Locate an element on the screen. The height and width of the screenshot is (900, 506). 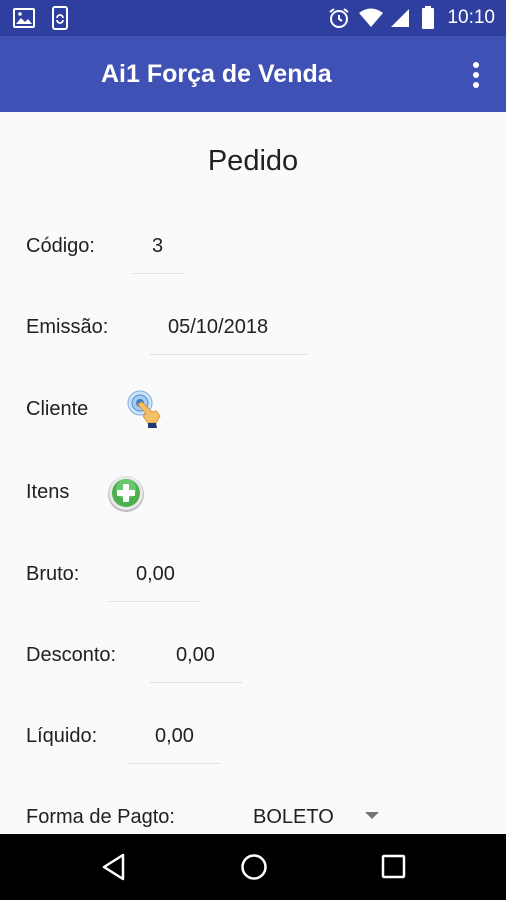
phone-sync-icon is located at coordinates (60, 18).